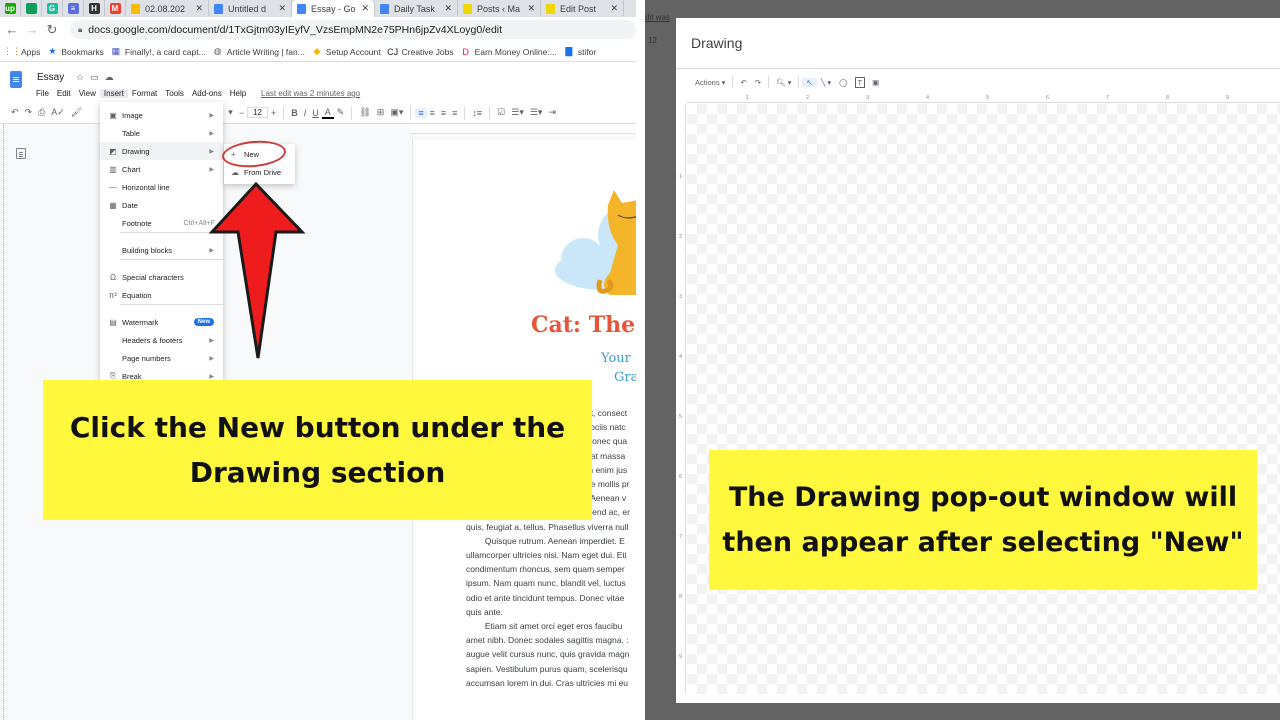 Image resolution: width=1280 pixels, height=720 pixels. Describe the element at coordinates (416, 8) in the screenshot. I see `browser-tab: Daily Task ✕` at that location.